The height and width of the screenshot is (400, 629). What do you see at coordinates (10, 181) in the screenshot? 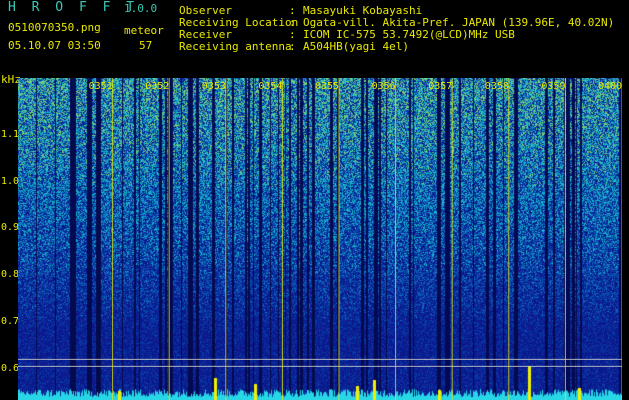
I see `frequency-tick-label: 1.0` at bounding box center [10, 181].